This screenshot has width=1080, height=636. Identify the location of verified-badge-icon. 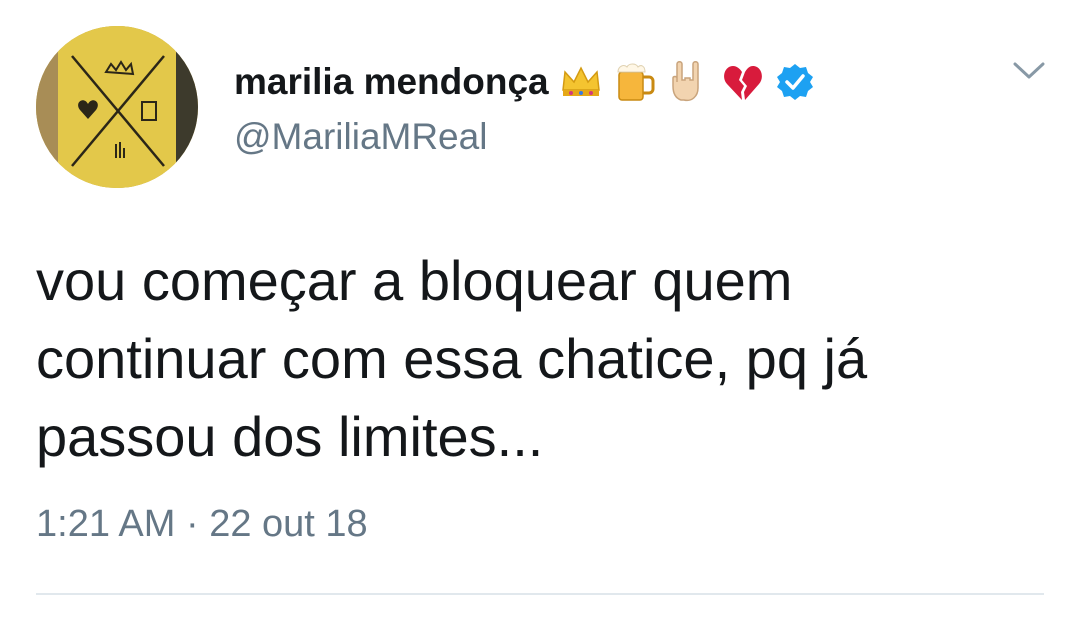
(795, 82).